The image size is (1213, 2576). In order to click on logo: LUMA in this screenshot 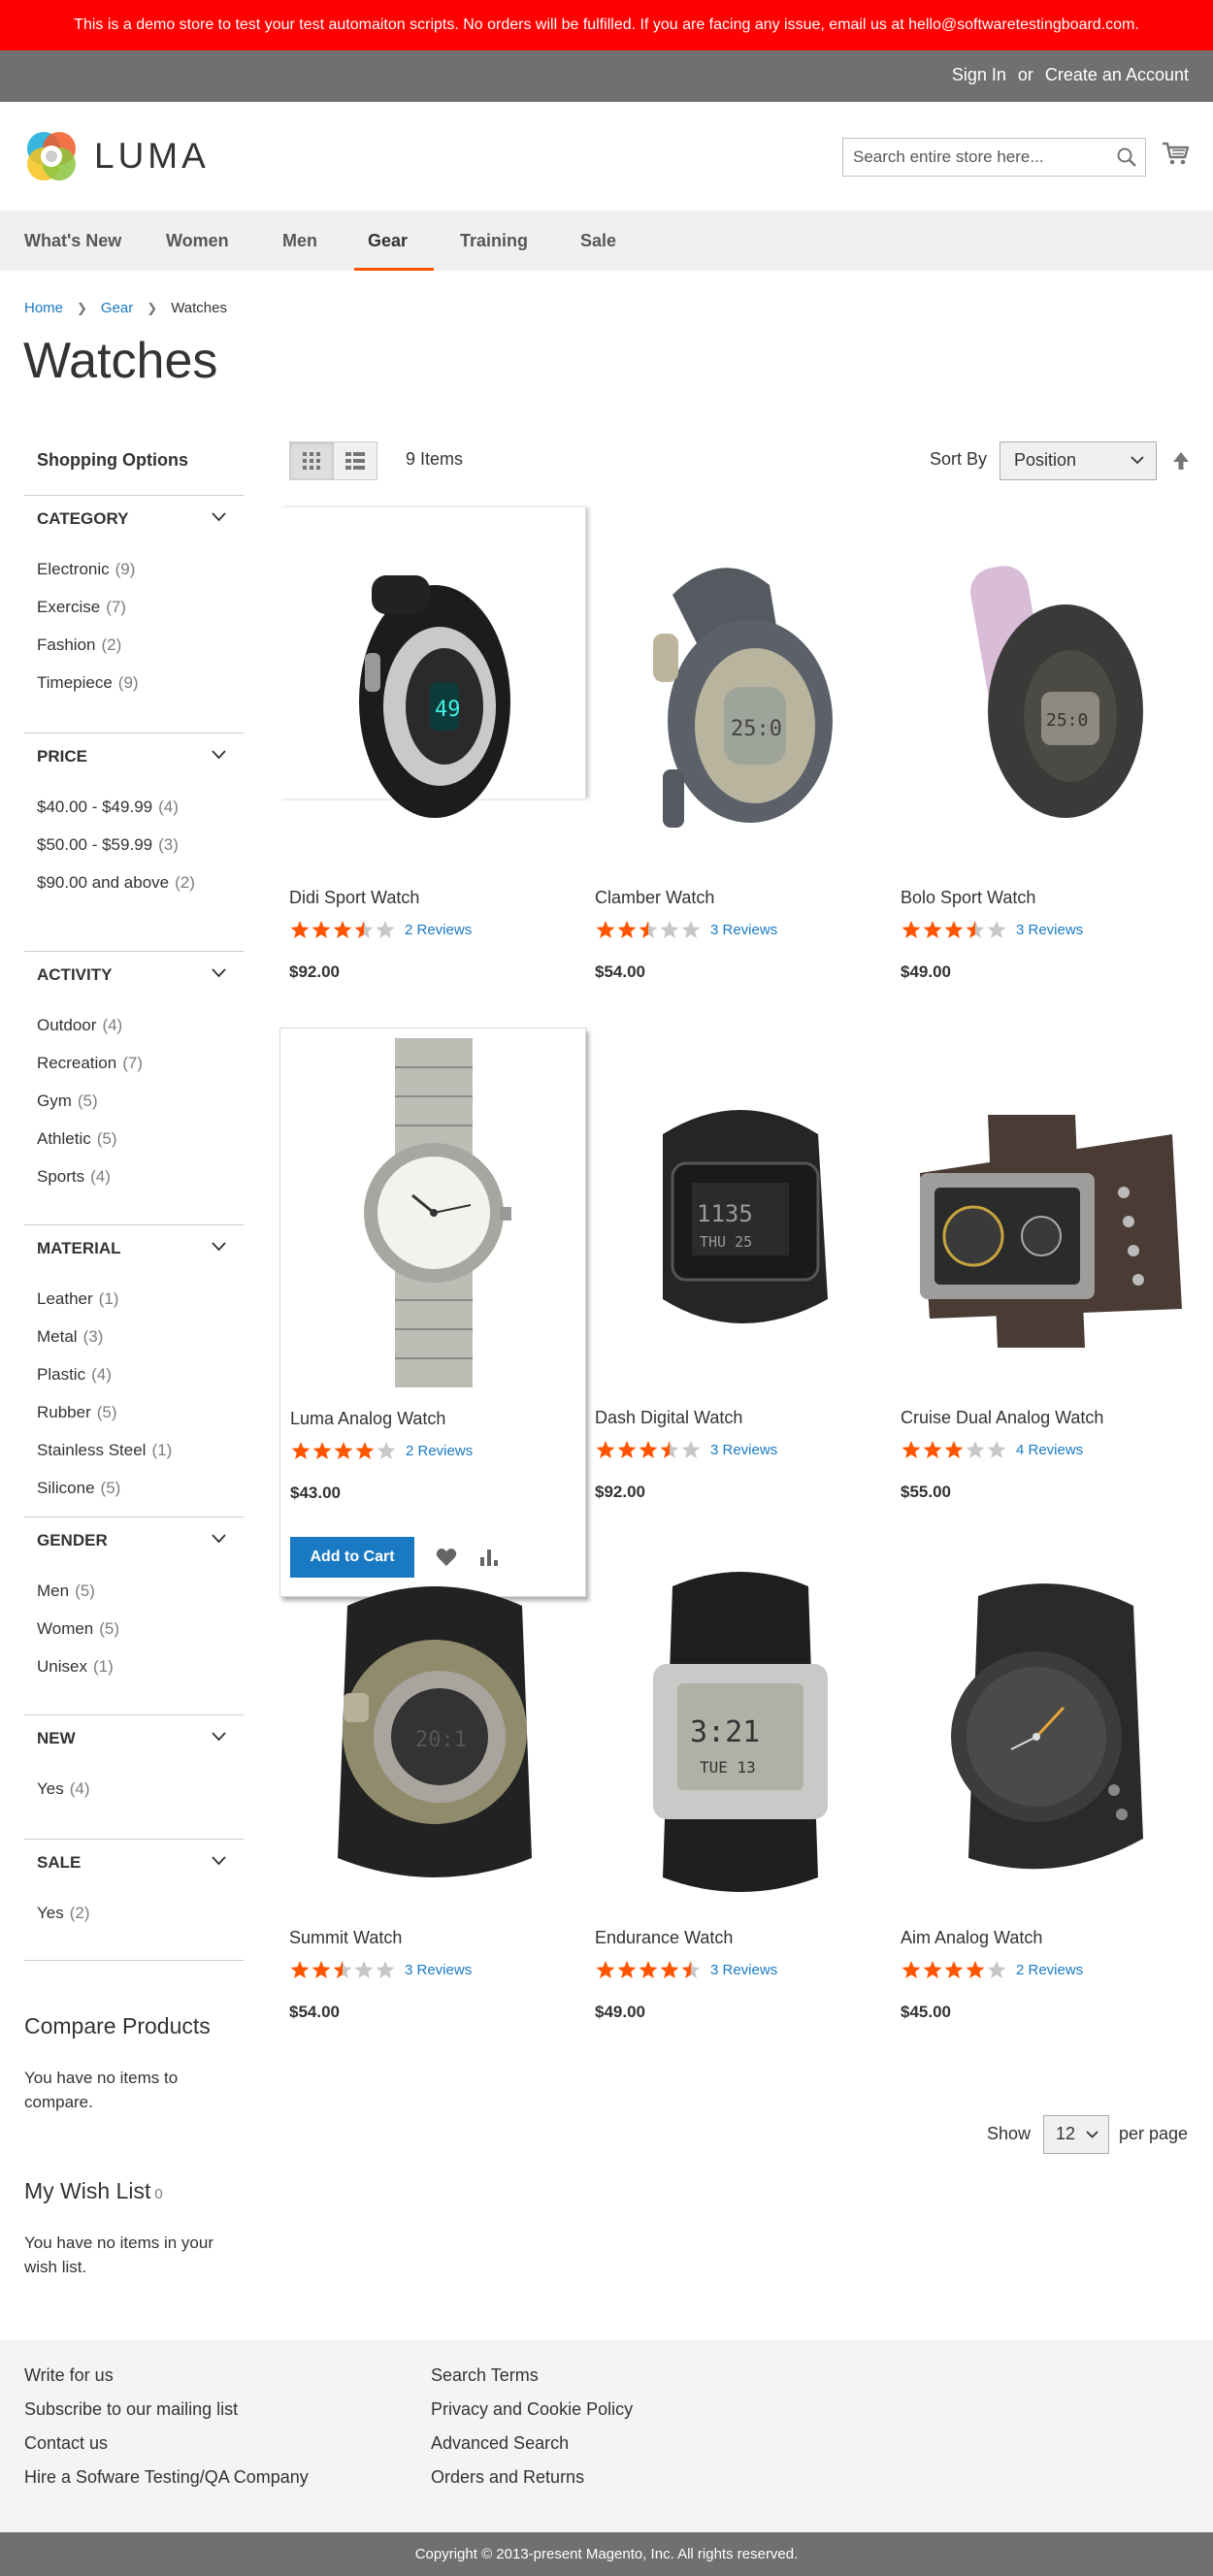, I will do `click(117, 156)`.